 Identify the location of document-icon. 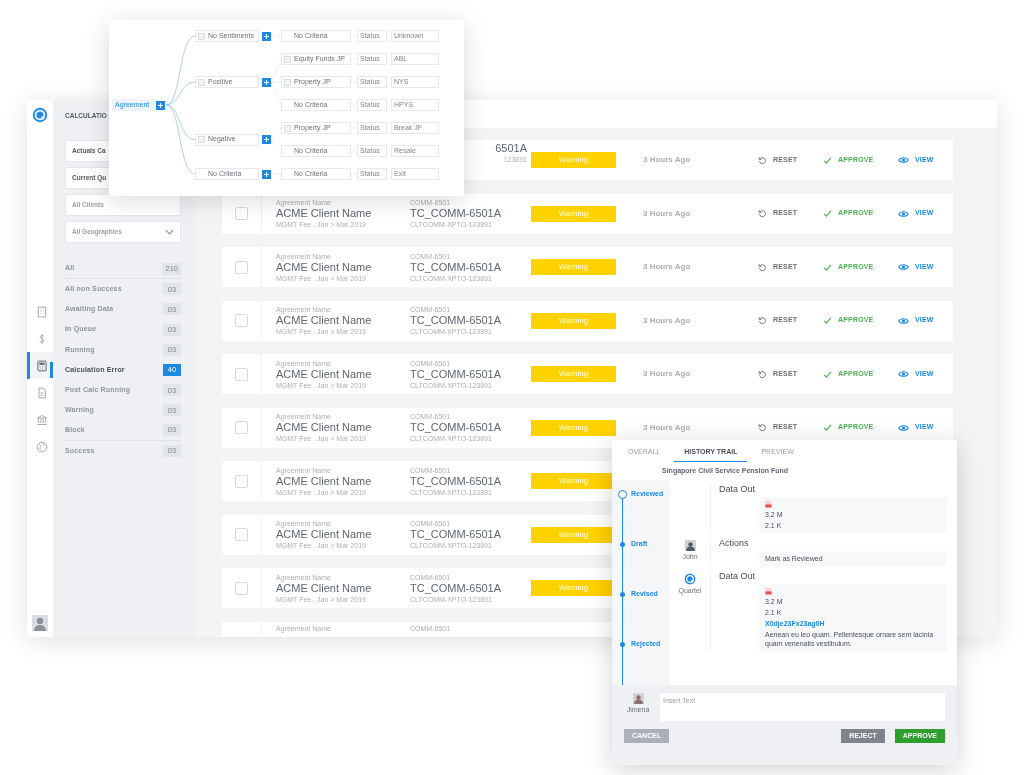
(41, 392).